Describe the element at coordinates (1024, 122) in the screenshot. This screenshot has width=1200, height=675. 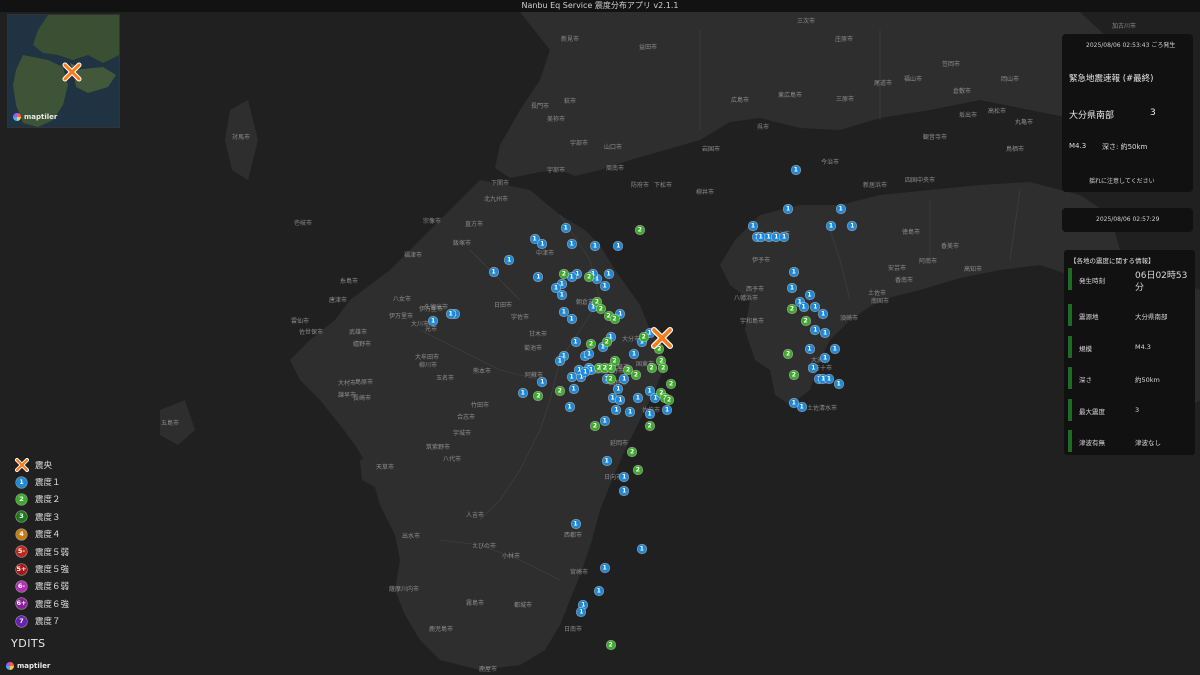
I see `city-label: 丸亀市` at that location.